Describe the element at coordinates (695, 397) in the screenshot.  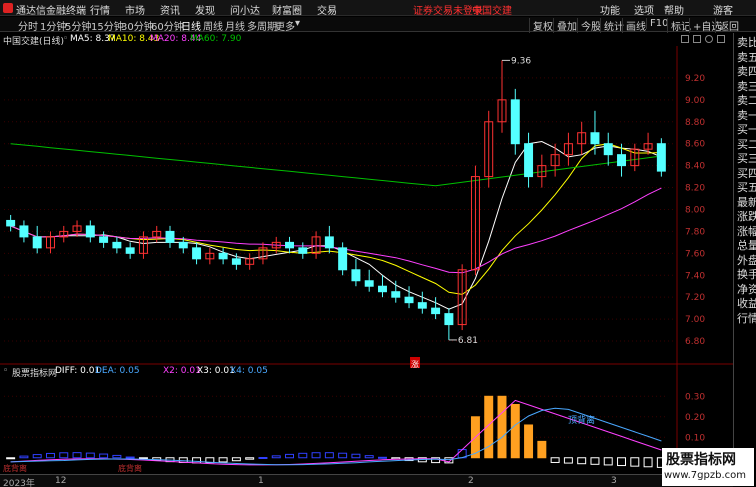
I see `indicator-tick-label: 0.30` at that location.